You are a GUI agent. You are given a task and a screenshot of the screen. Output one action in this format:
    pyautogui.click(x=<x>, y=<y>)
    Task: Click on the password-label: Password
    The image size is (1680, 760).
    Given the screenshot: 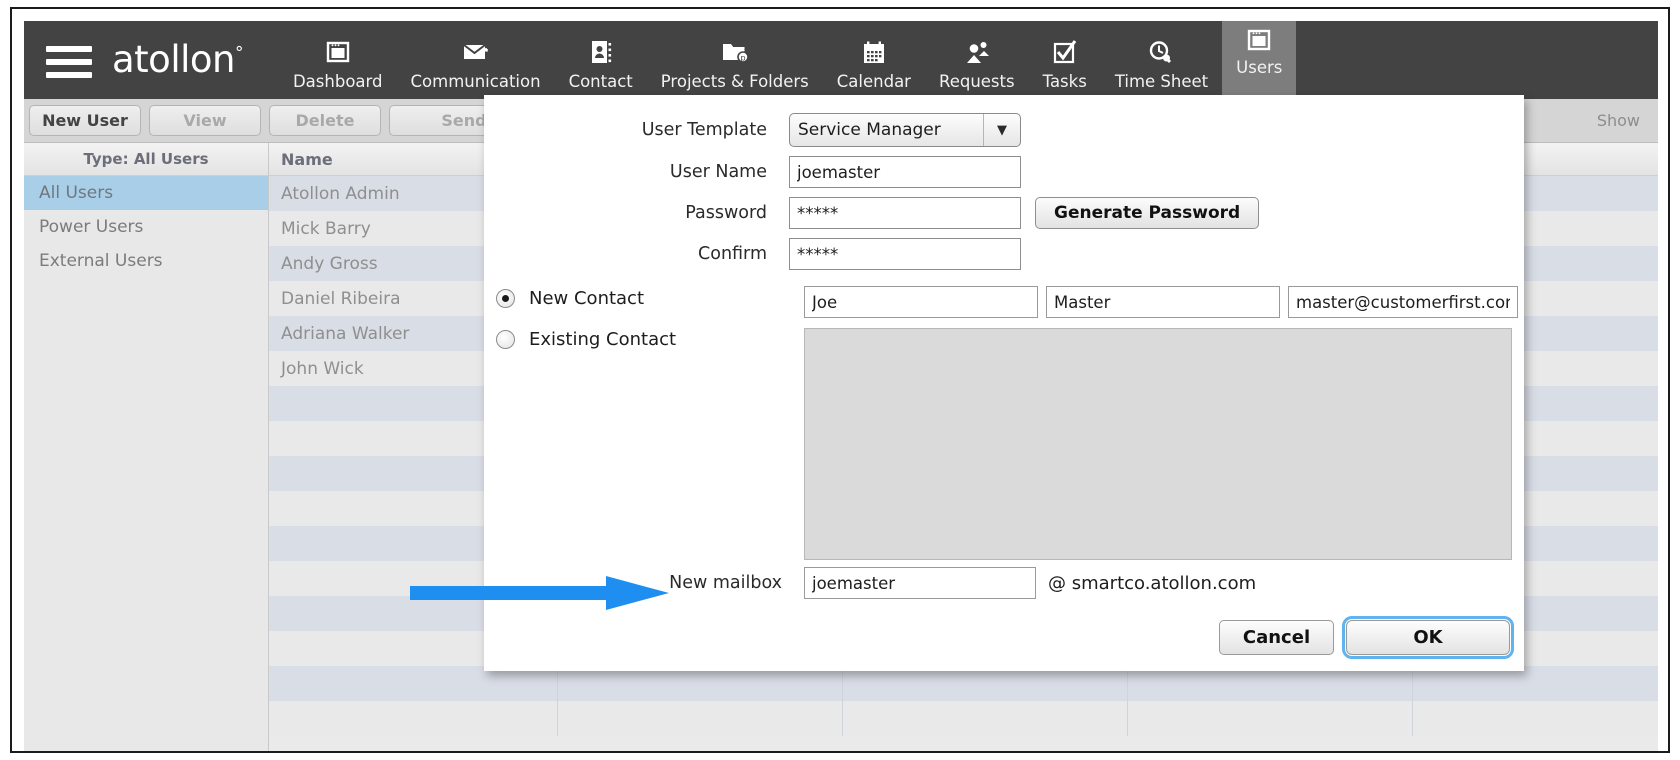 What is the action you would take?
    pyautogui.click(x=726, y=213)
    